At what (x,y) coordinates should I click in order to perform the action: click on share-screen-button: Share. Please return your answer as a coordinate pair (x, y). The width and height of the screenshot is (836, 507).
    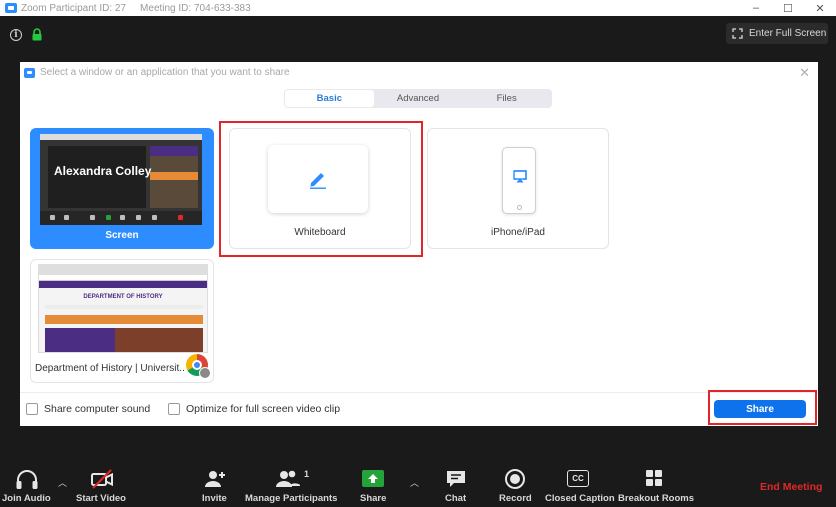
    Looking at the image, I should click on (373, 484).